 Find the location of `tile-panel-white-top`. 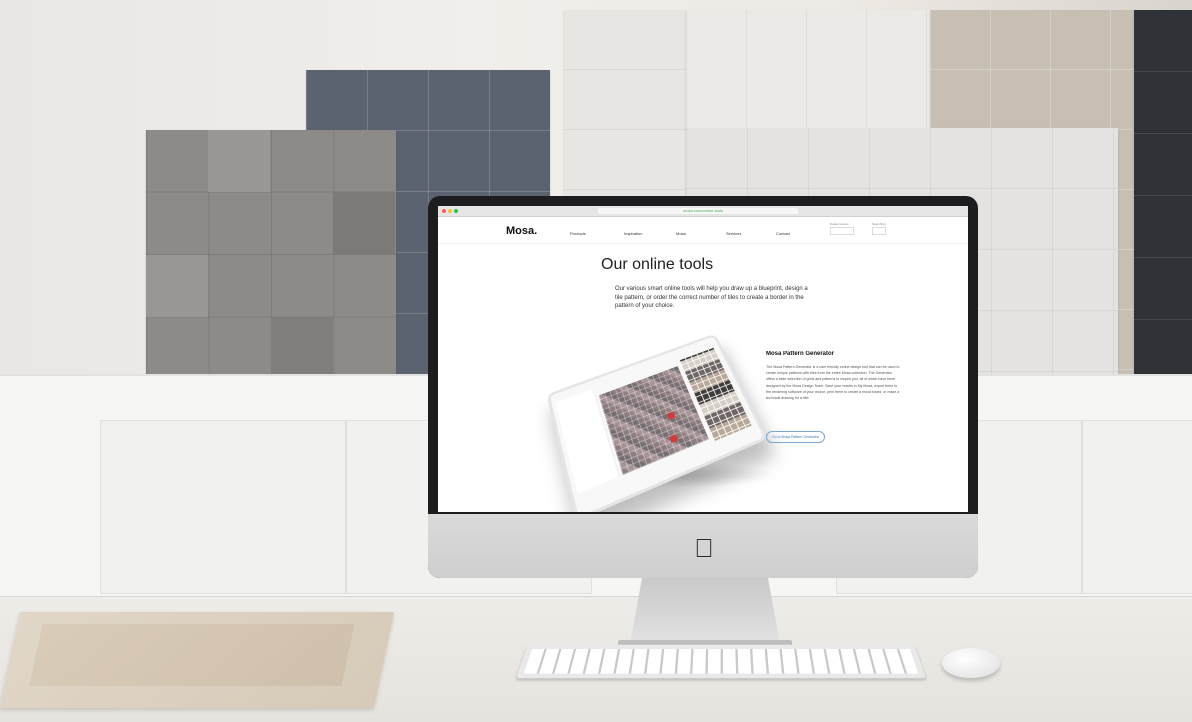

tile-panel-white-top is located at coordinates (808, 70).